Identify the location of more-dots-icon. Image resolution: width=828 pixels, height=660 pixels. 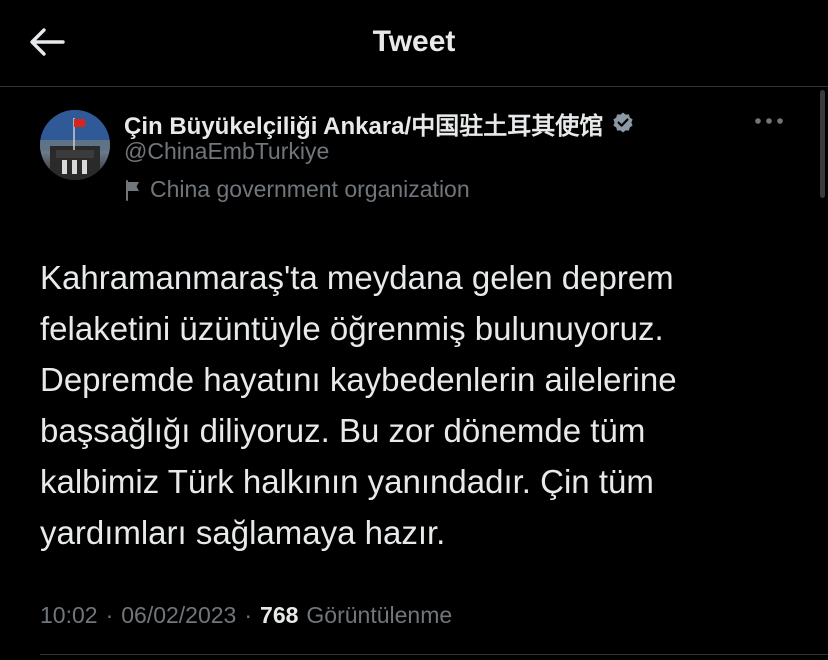
(769, 121).